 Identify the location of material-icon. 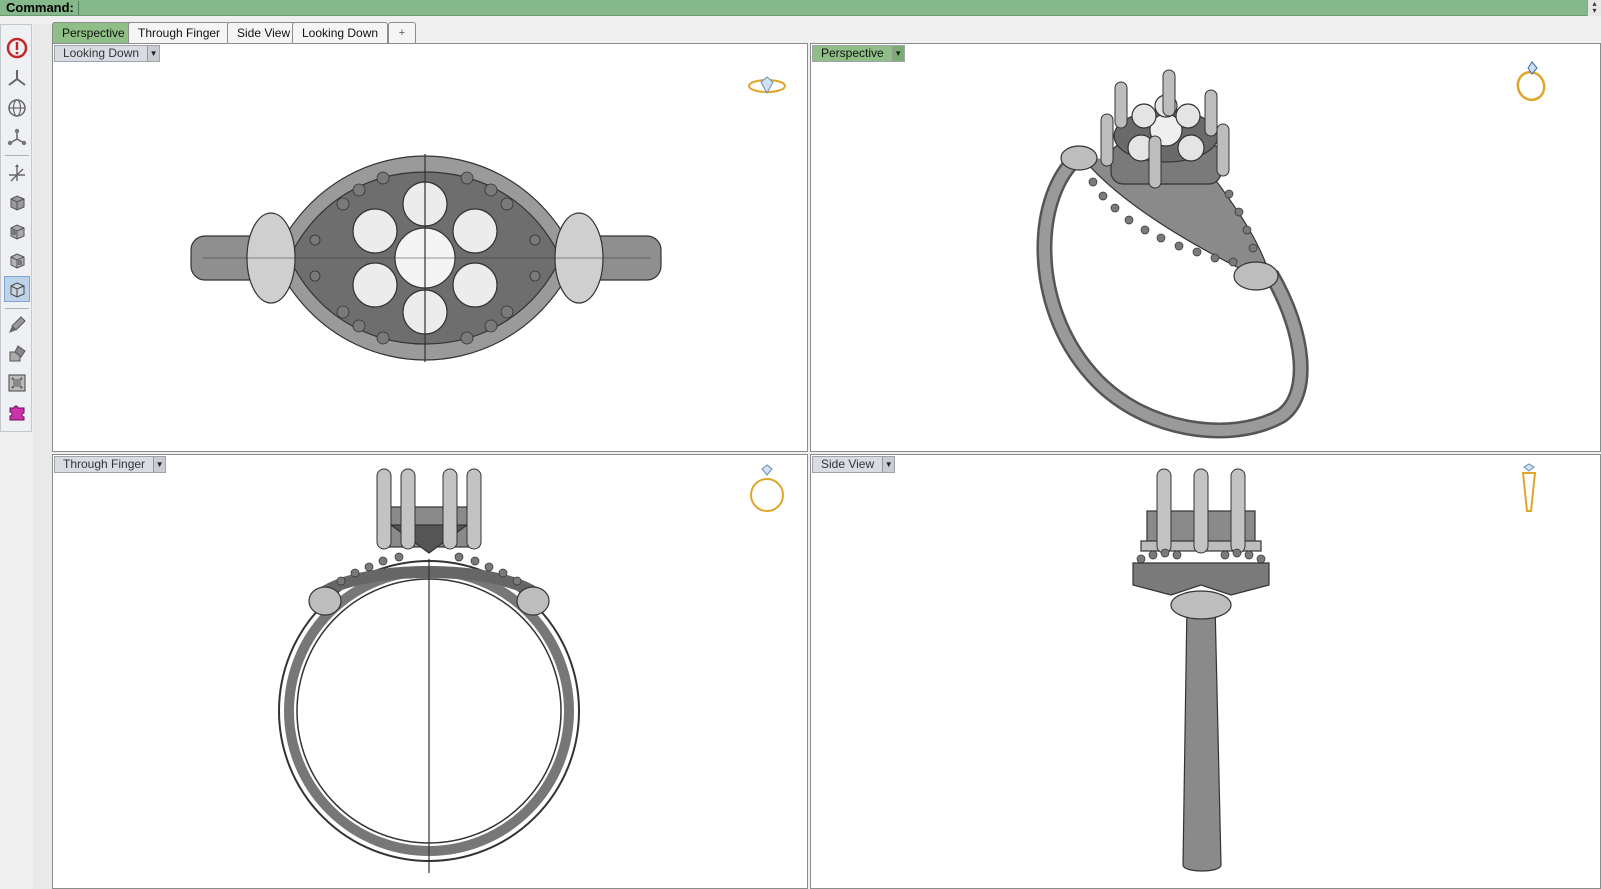
(17, 354).